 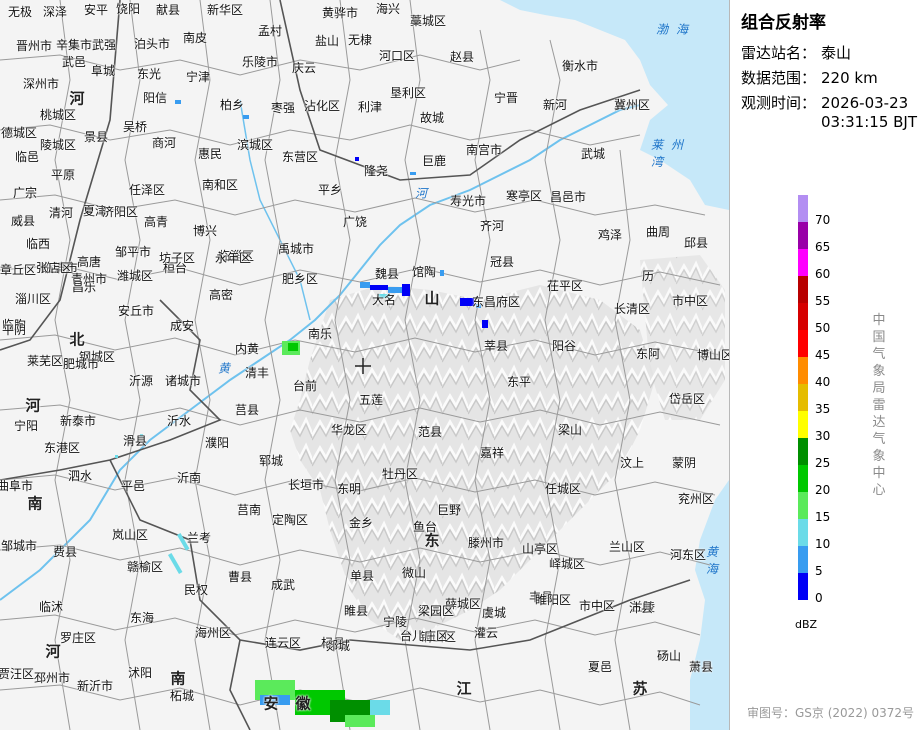 I want to click on time-row: 观测时间： 2026-03-23, so click(x=824, y=102).